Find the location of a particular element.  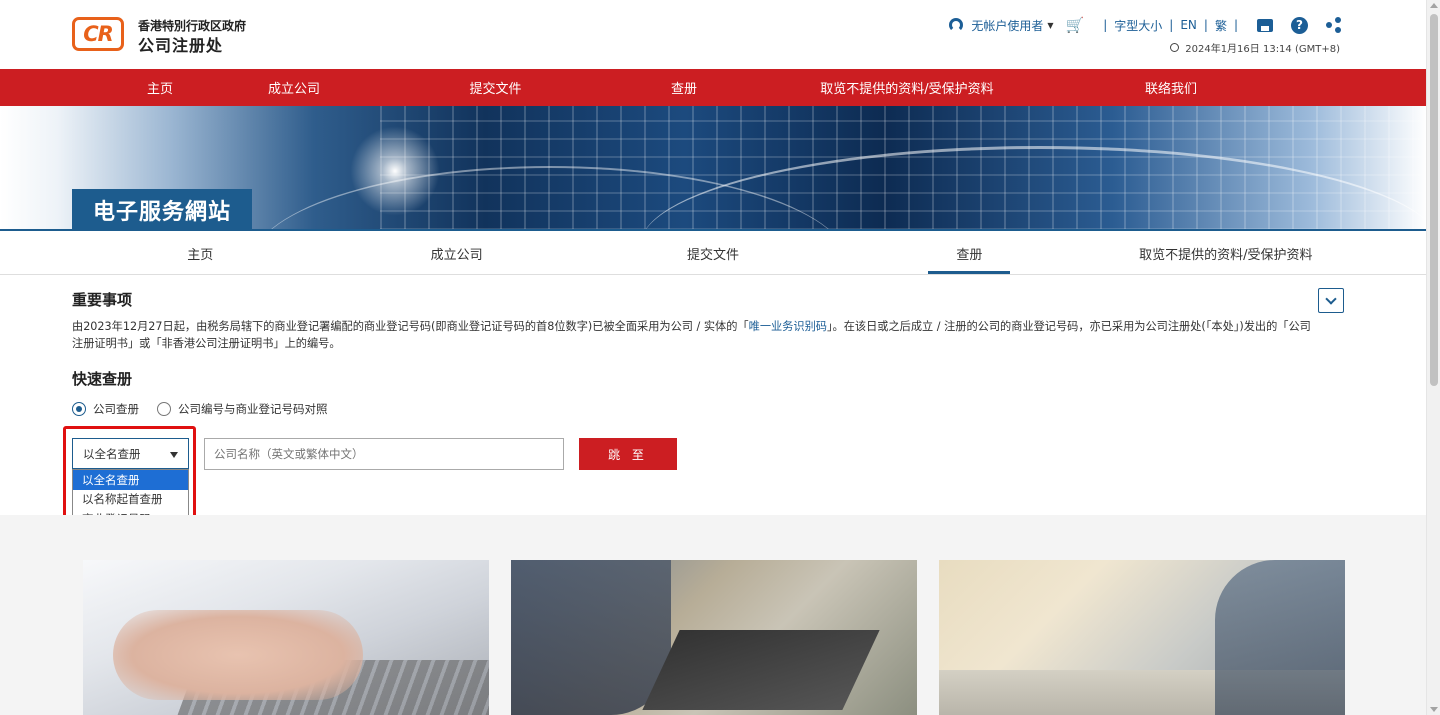

datetime-display: 2024年1月16日 13:14 (GMT+8) is located at coordinates (1255, 47).